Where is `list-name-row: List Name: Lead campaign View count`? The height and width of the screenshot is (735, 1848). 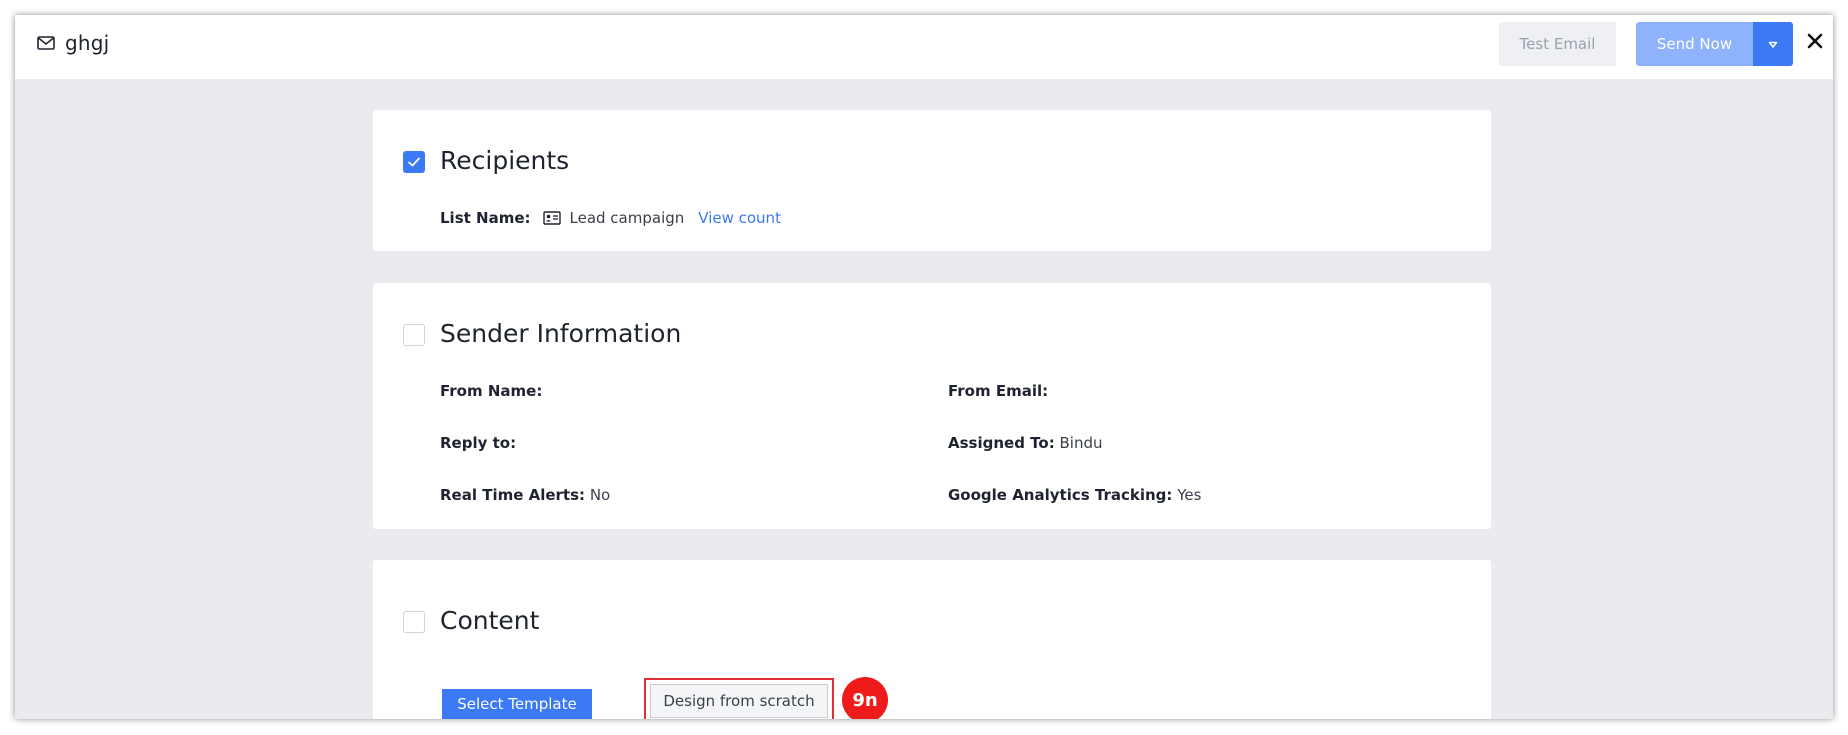
list-name-row: List Name: Lead campaign View count is located at coordinates (610, 218).